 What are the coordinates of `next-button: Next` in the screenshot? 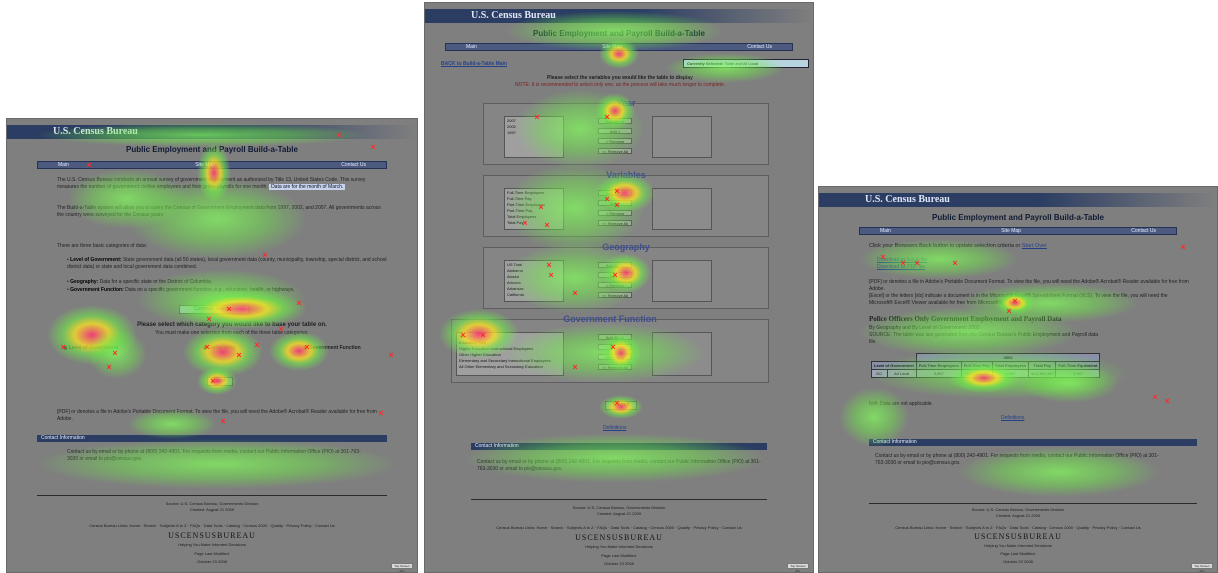 It's located at (220, 381).